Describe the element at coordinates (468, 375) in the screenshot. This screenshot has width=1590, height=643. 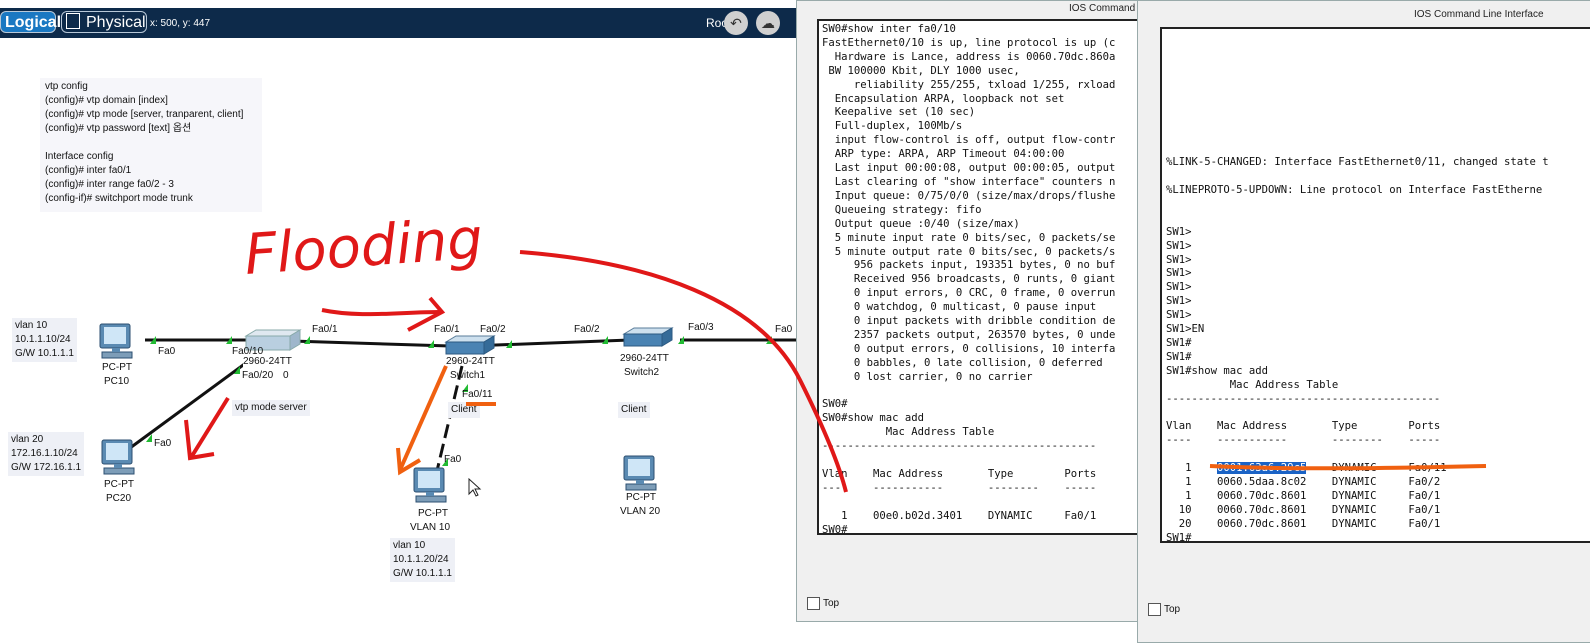
I see `switch1-name: Switch1` at that location.